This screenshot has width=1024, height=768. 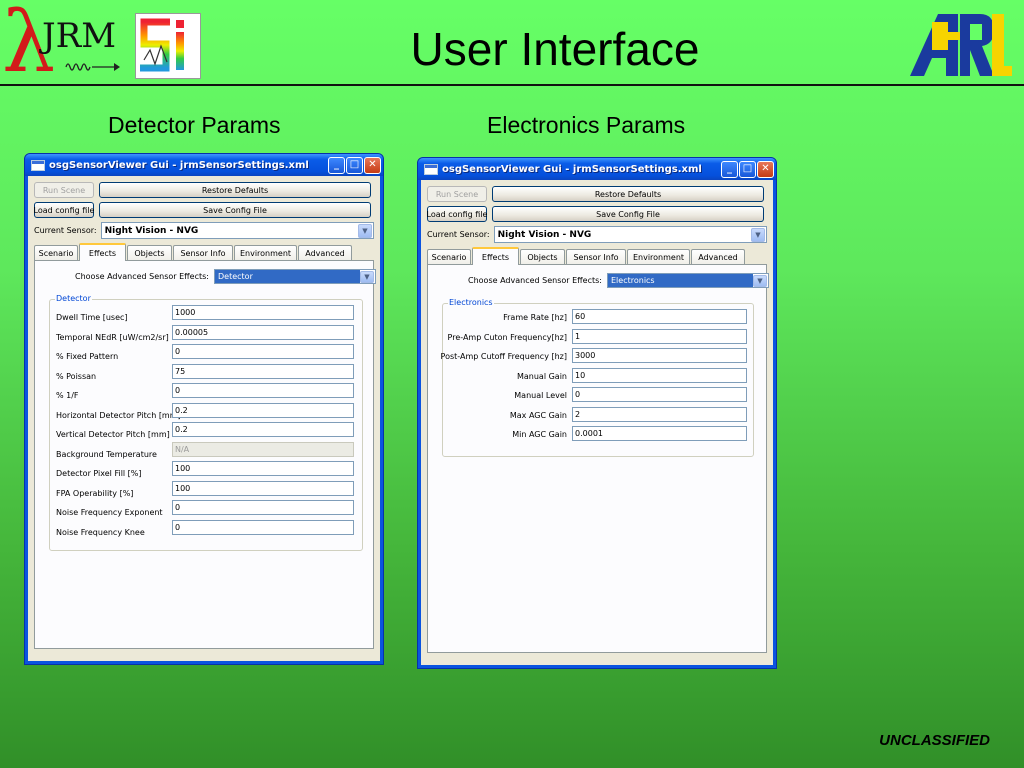 I want to click on field-input: 0.0001, so click(x=659, y=433).